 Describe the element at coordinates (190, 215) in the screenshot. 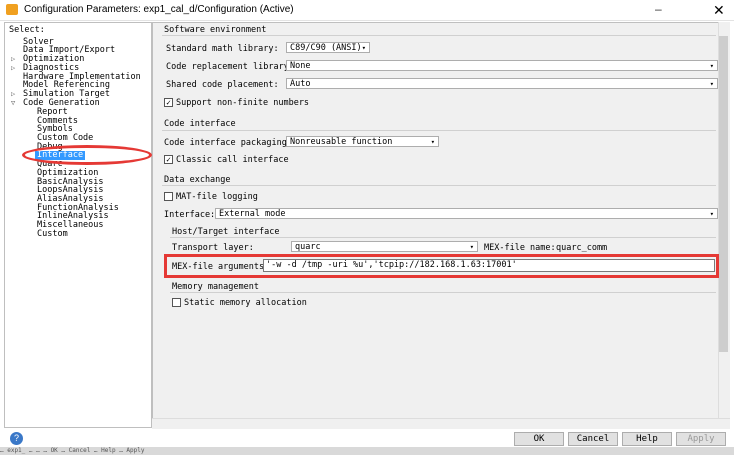

I see `interface-label: Interface:` at that location.